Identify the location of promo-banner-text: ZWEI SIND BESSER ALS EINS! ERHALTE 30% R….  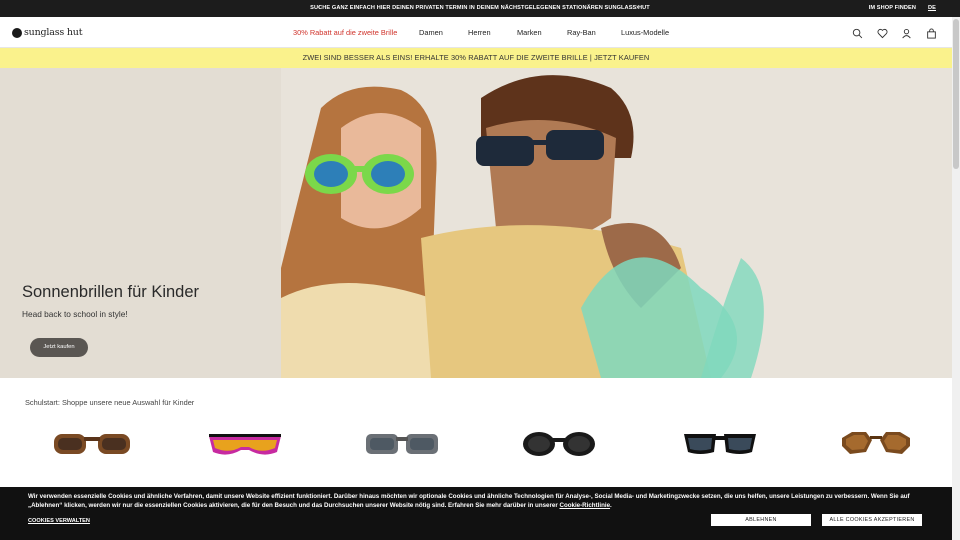
(445, 57).